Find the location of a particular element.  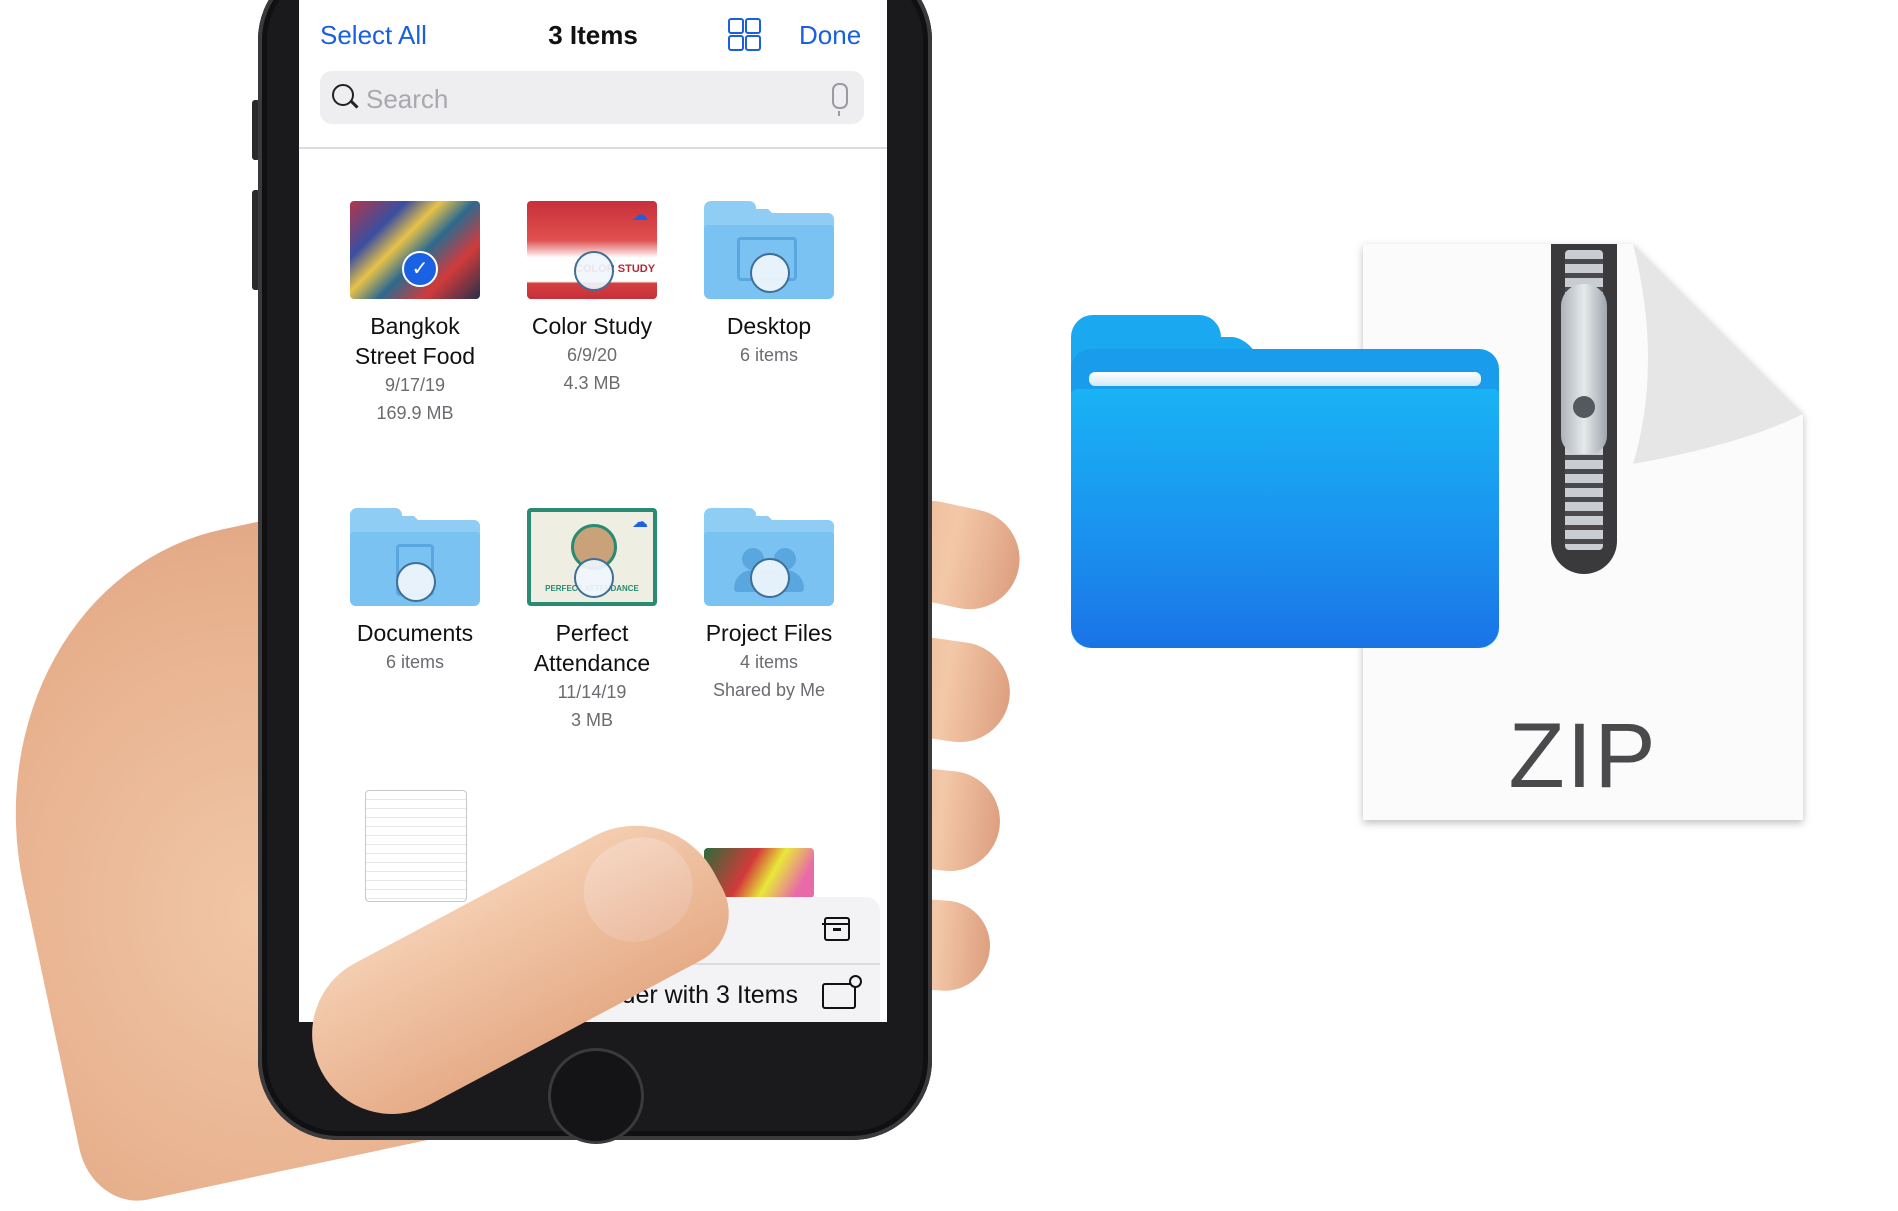

item-size: 3 MB is located at coordinates (591, 720).